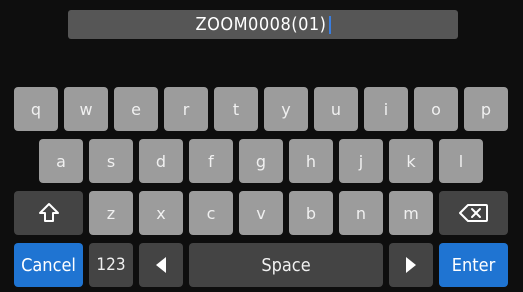  Describe the element at coordinates (286, 109) in the screenshot. I see `key-y: y` at that location.